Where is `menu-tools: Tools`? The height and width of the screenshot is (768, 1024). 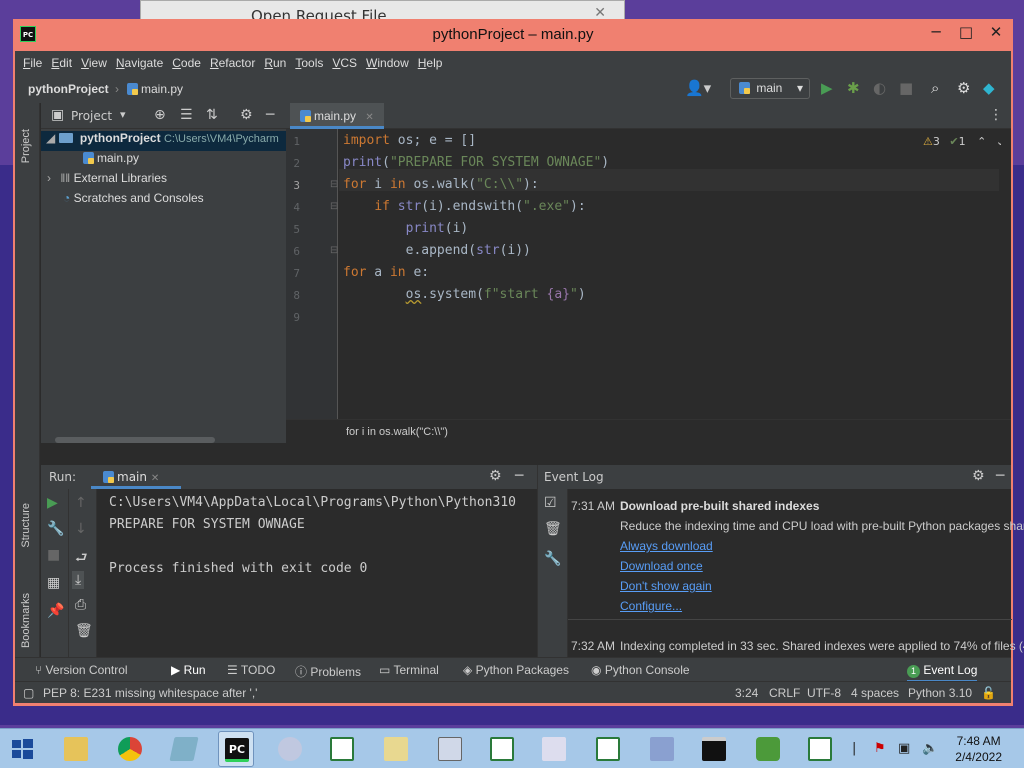
menu-tools: Tools is located at coordinates (309, 63).